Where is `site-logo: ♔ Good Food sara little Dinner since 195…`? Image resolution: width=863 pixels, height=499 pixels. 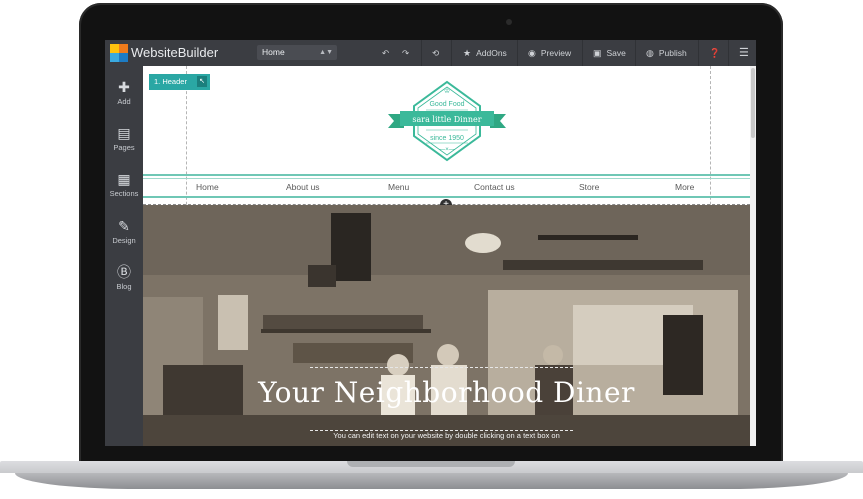 site-logo: ♔ Good Food sara little Dinner since 195… is located at coordinates (447, 121).